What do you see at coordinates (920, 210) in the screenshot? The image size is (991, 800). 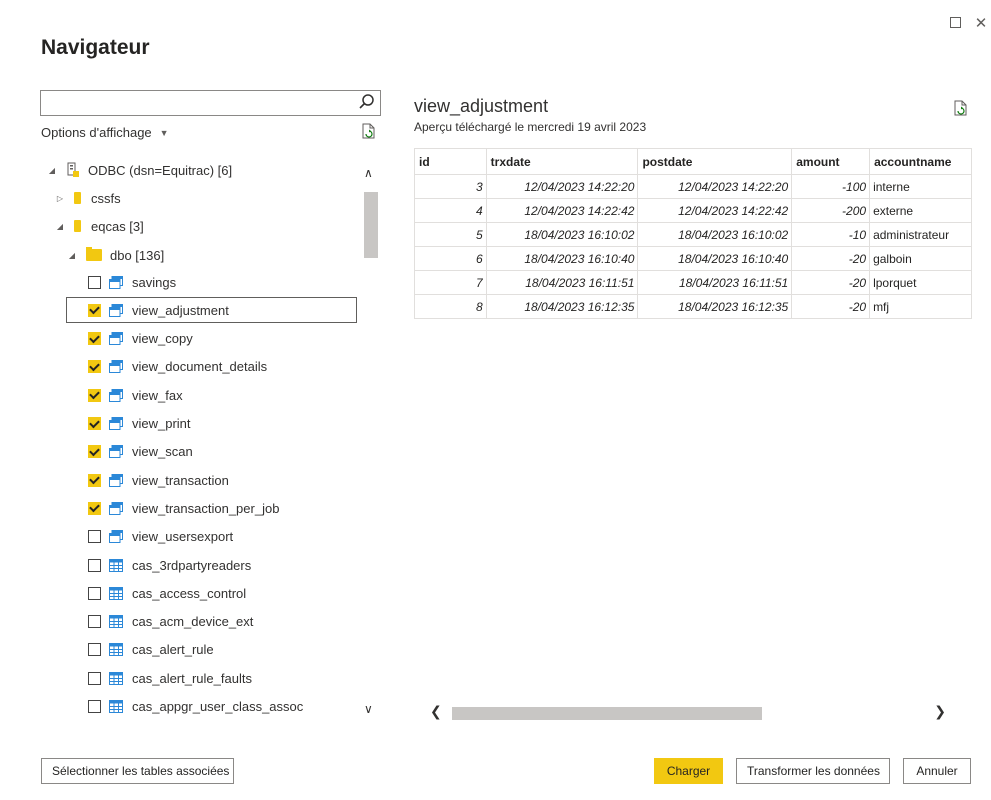 I see `table-cell: externe` at bounding box center [920, 210].